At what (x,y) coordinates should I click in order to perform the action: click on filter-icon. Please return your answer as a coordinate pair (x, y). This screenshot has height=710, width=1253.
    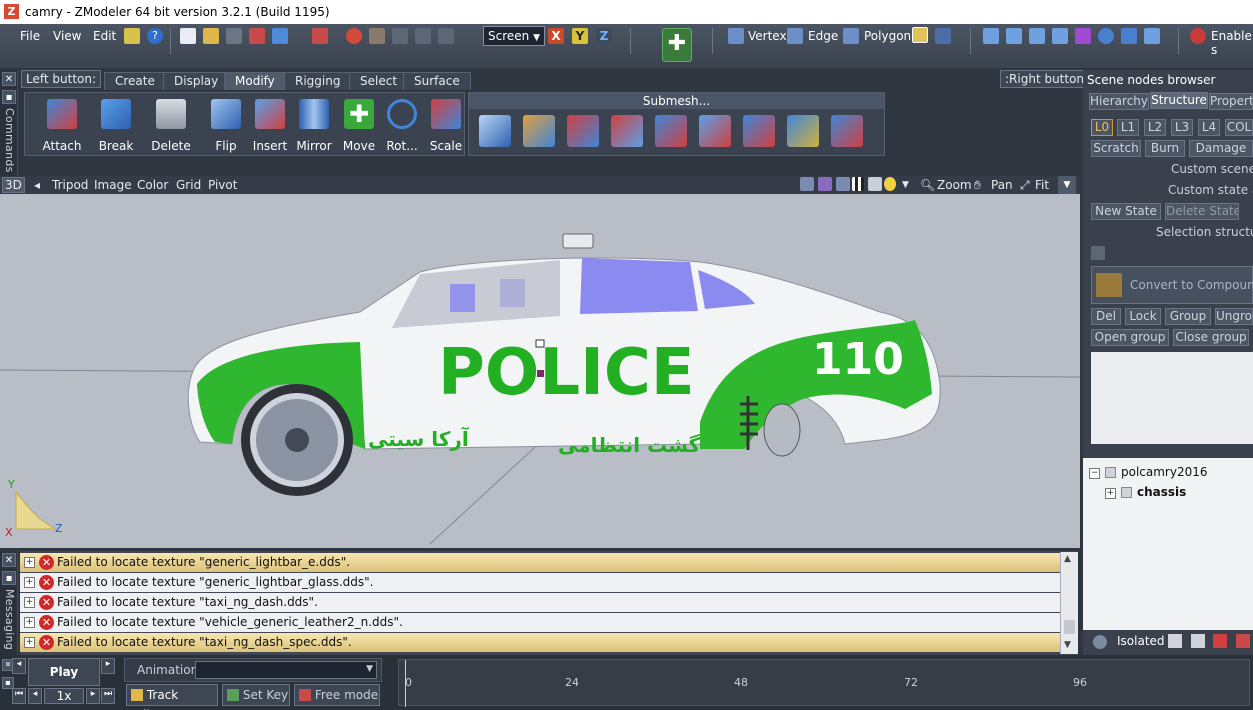
    Looking at the image, I should click on (1220, 641).